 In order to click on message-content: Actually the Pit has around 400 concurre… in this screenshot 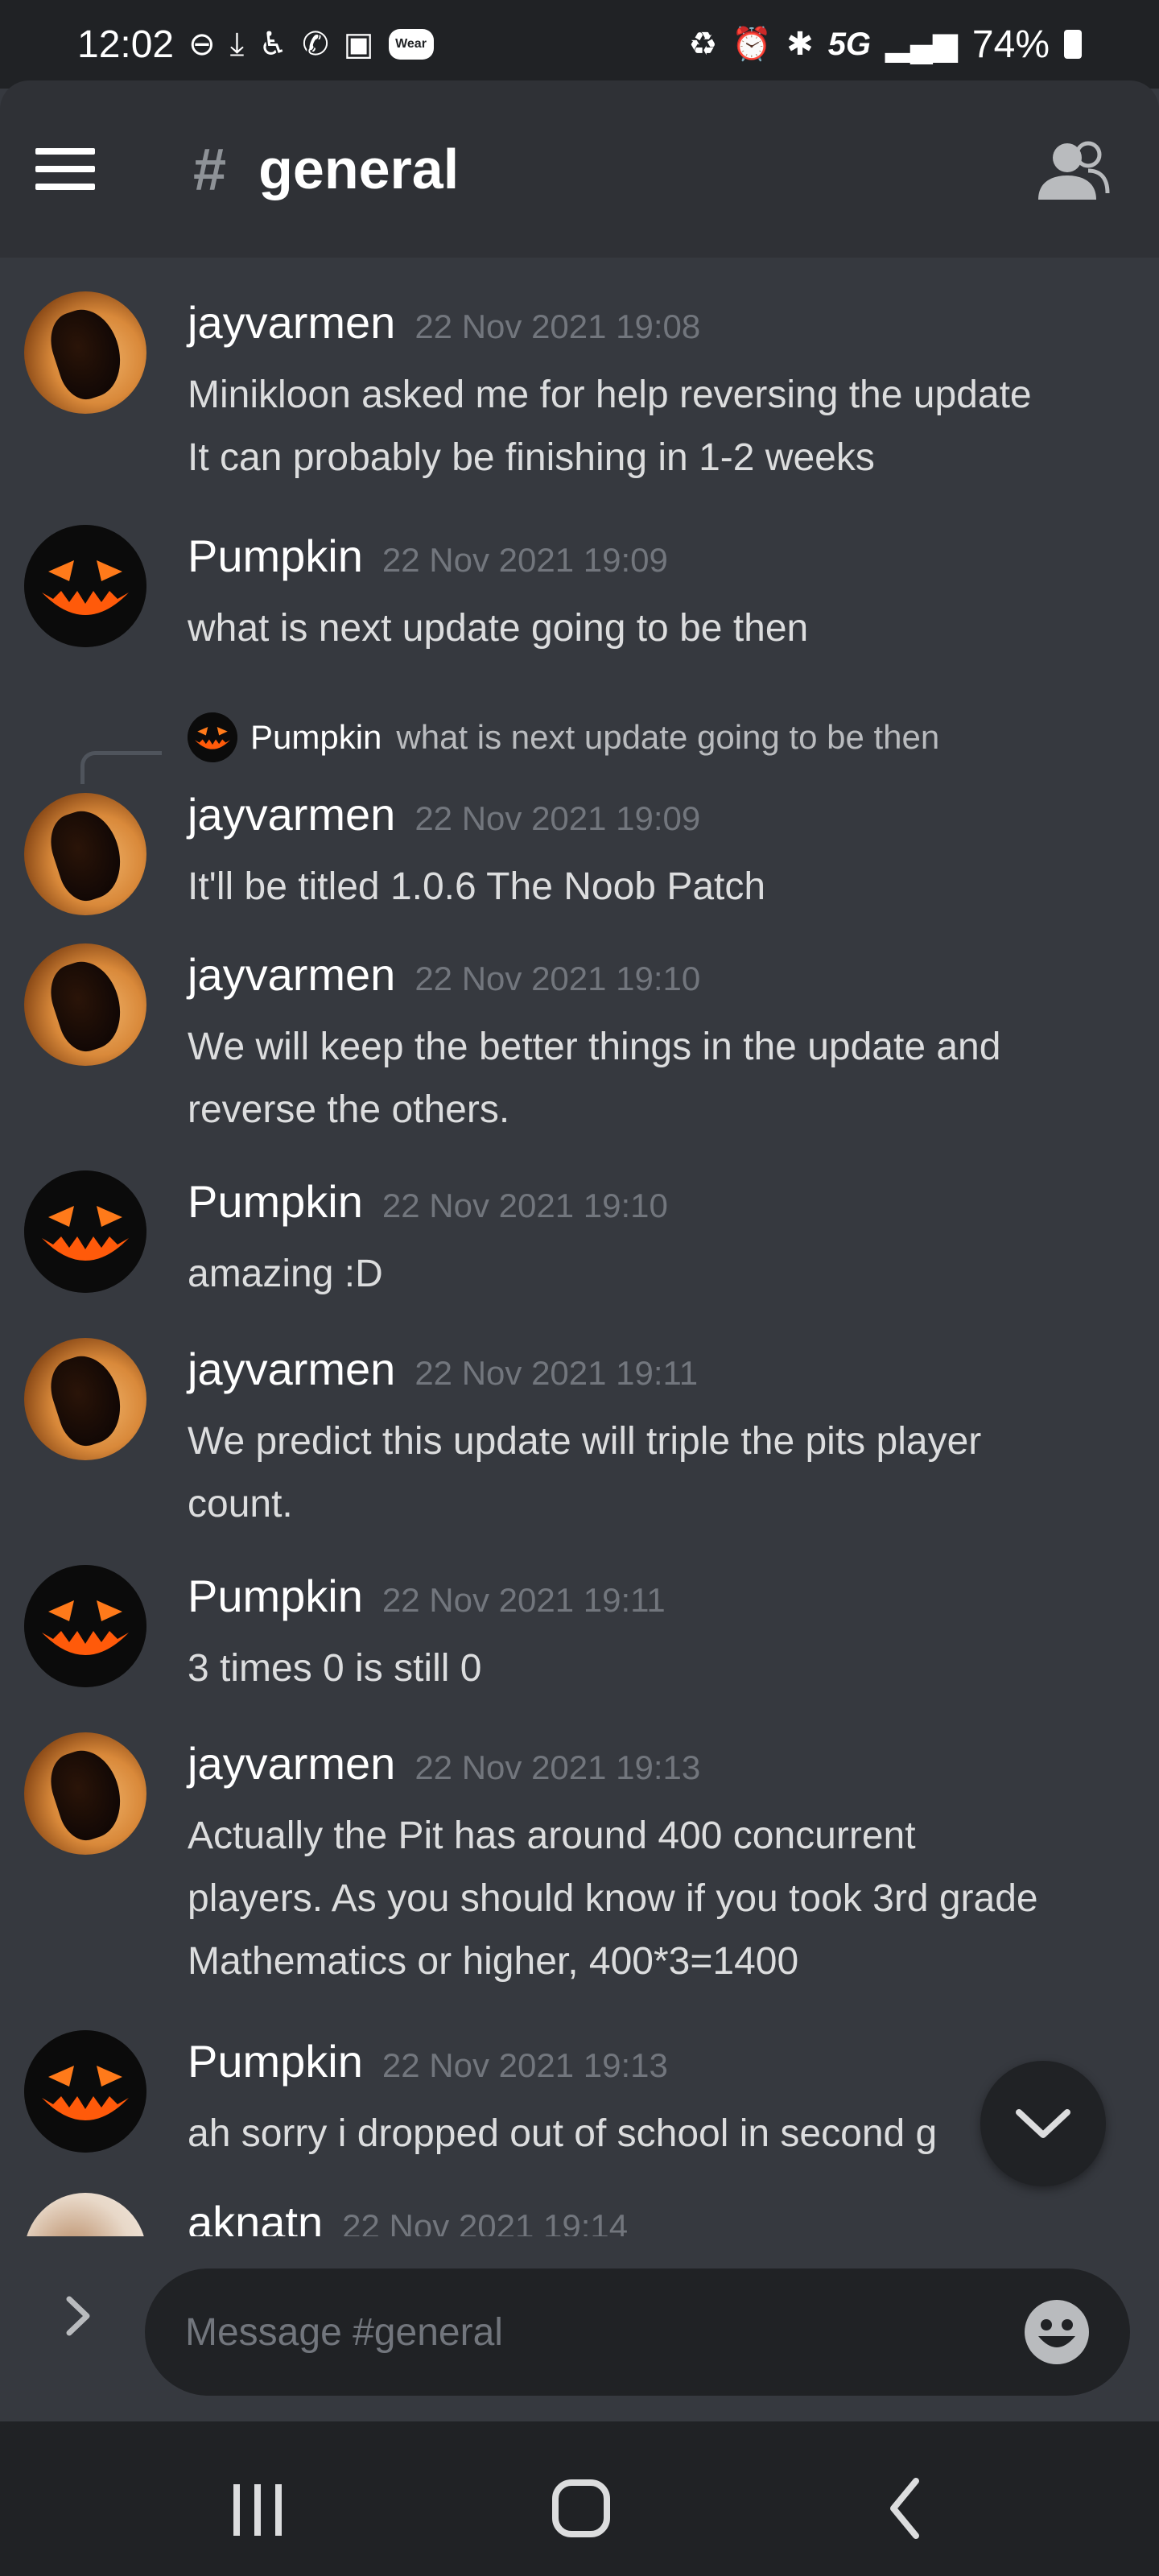, I will do `click(657, 1899)`.